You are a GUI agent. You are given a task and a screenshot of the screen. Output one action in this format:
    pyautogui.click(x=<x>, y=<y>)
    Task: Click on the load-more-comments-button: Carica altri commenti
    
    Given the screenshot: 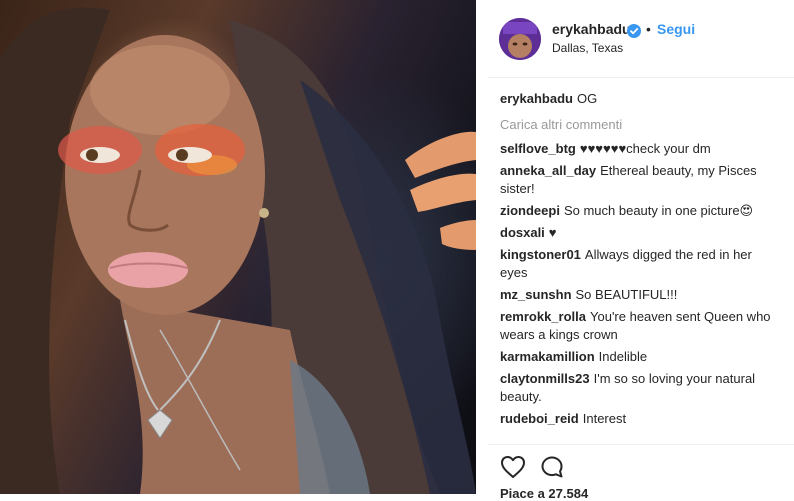 What is the action you would take?
    pyautogui.click(x=640, y=125)
    